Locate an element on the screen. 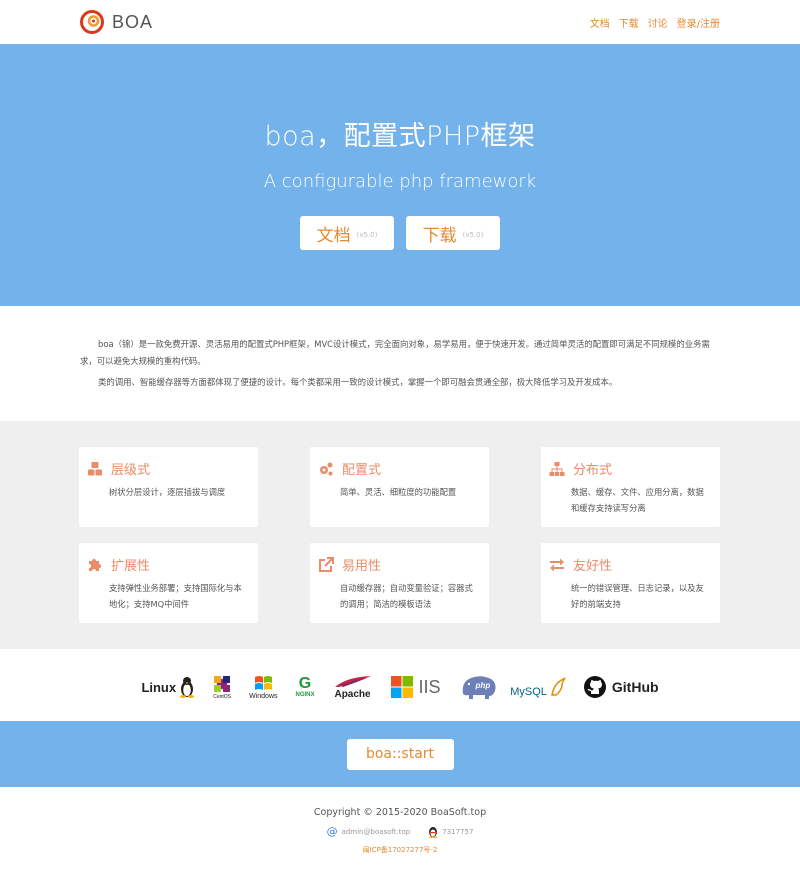  nginx-logo: G NGINX is located at coordinates (305, 687).